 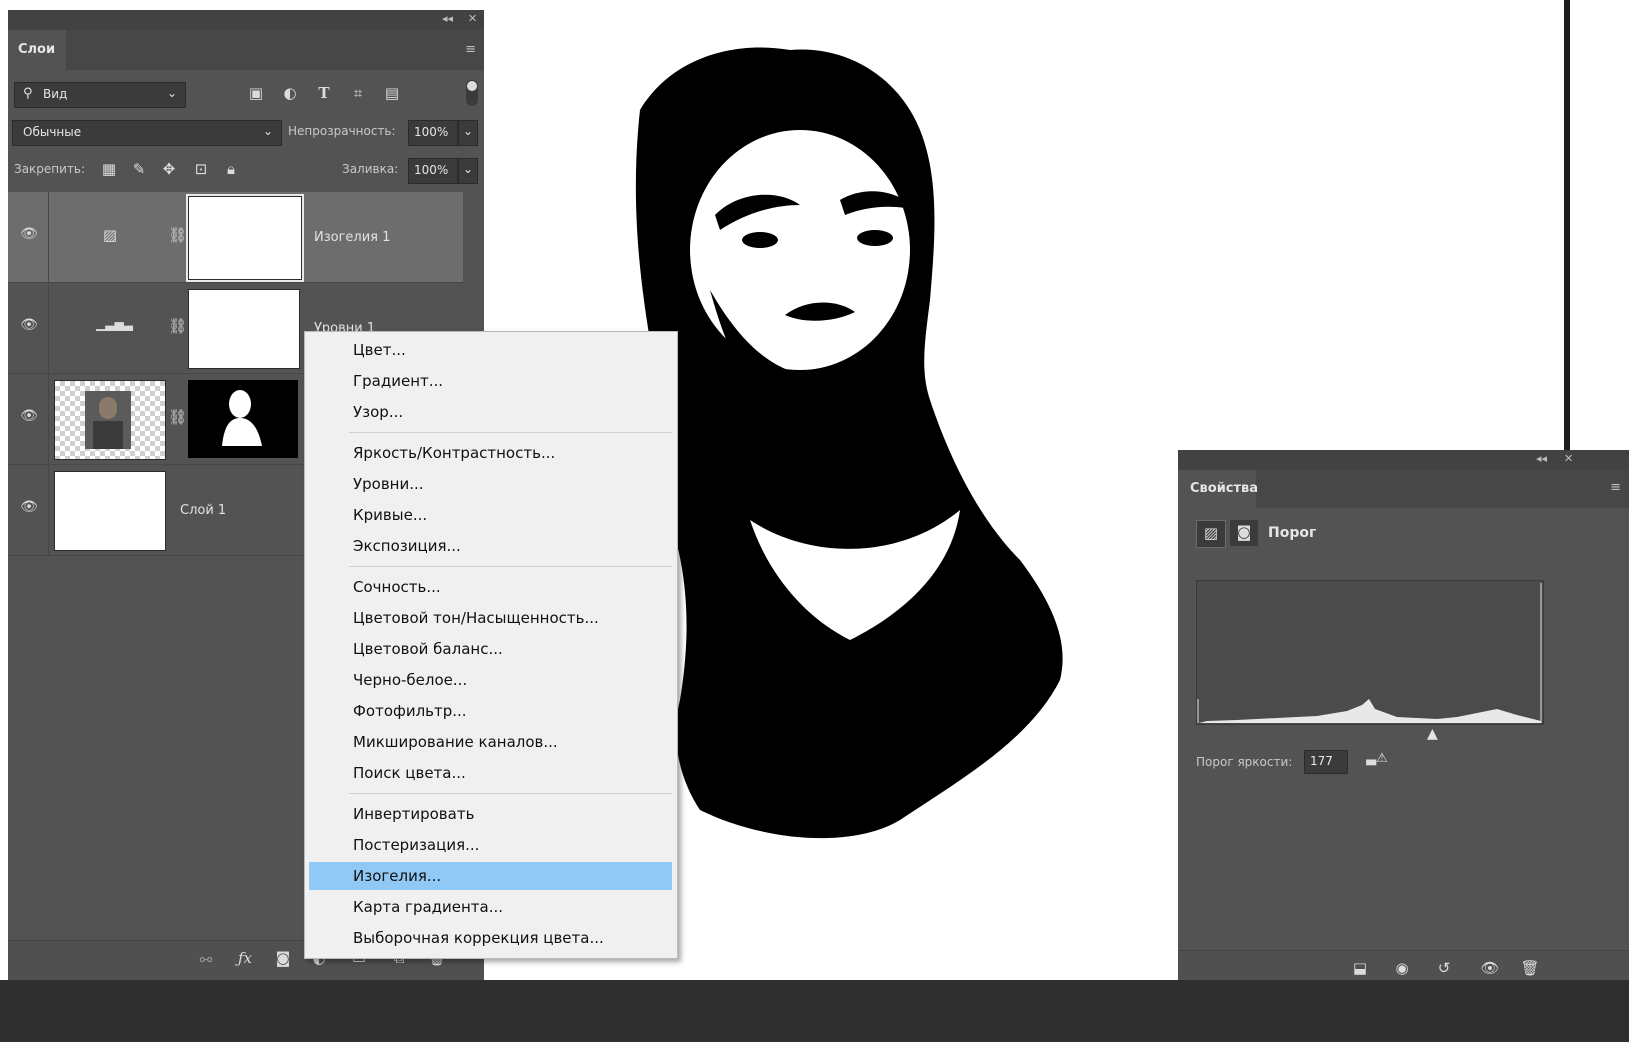 I want to click on histogram-warning-icon: ▃⚠, so click(x=1377, y=758).